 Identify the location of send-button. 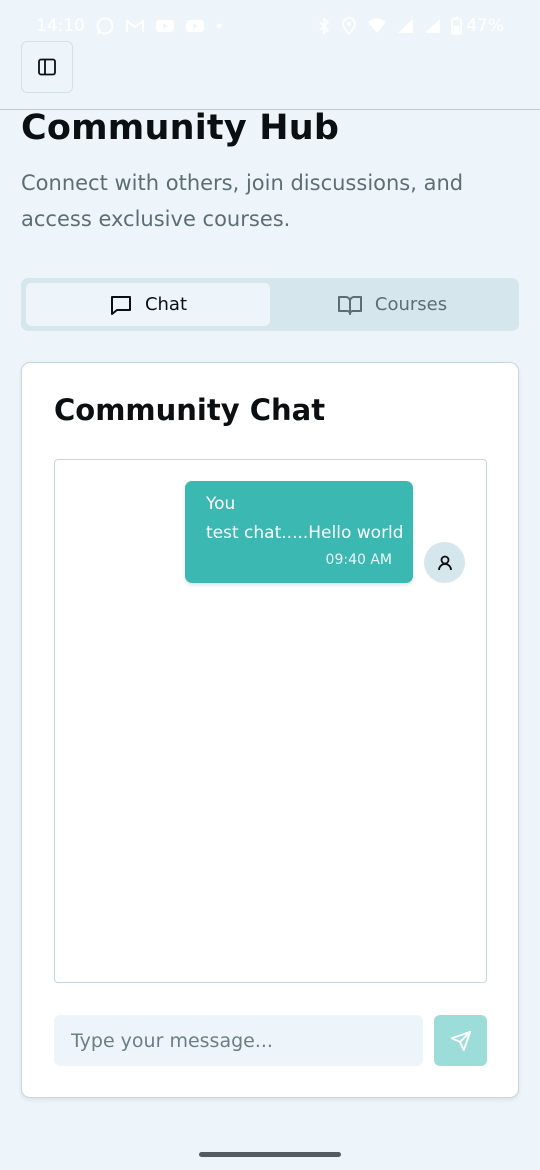
(460, 1040).